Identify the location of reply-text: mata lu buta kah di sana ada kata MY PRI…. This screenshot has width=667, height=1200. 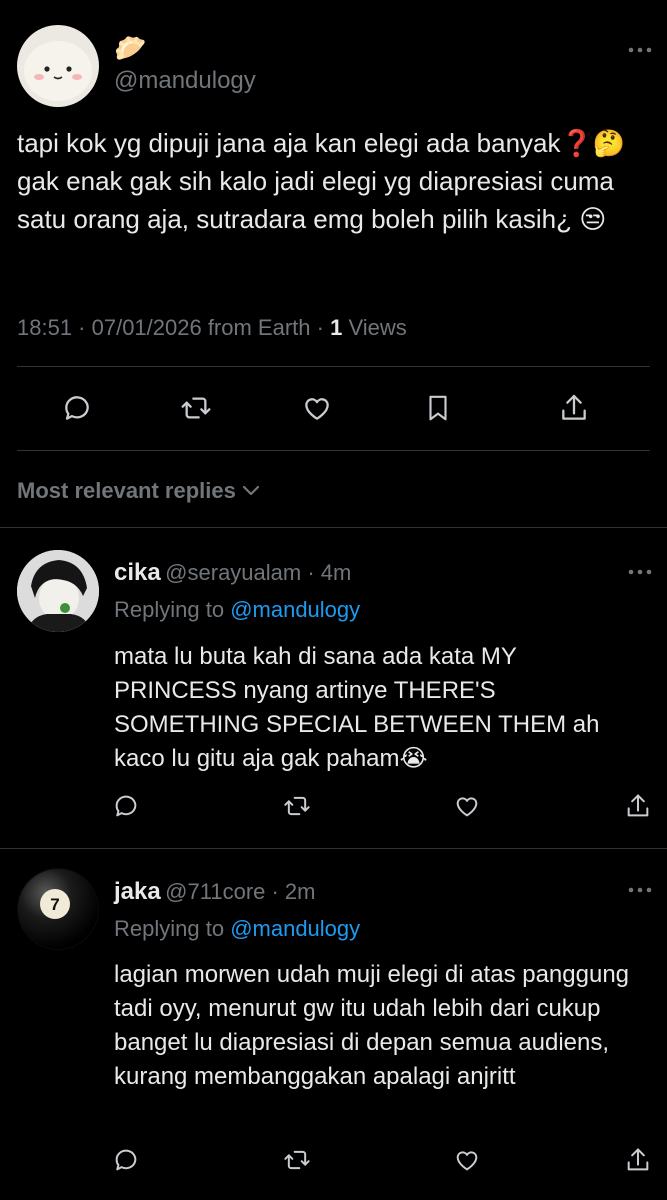
(357, 707).